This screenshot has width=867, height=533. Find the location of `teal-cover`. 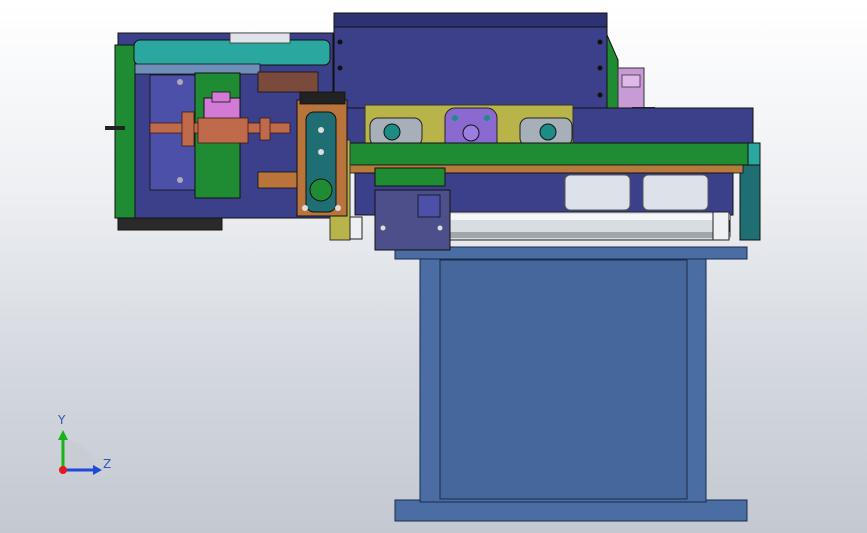

teal-cover is located at coordinates (232, 52).